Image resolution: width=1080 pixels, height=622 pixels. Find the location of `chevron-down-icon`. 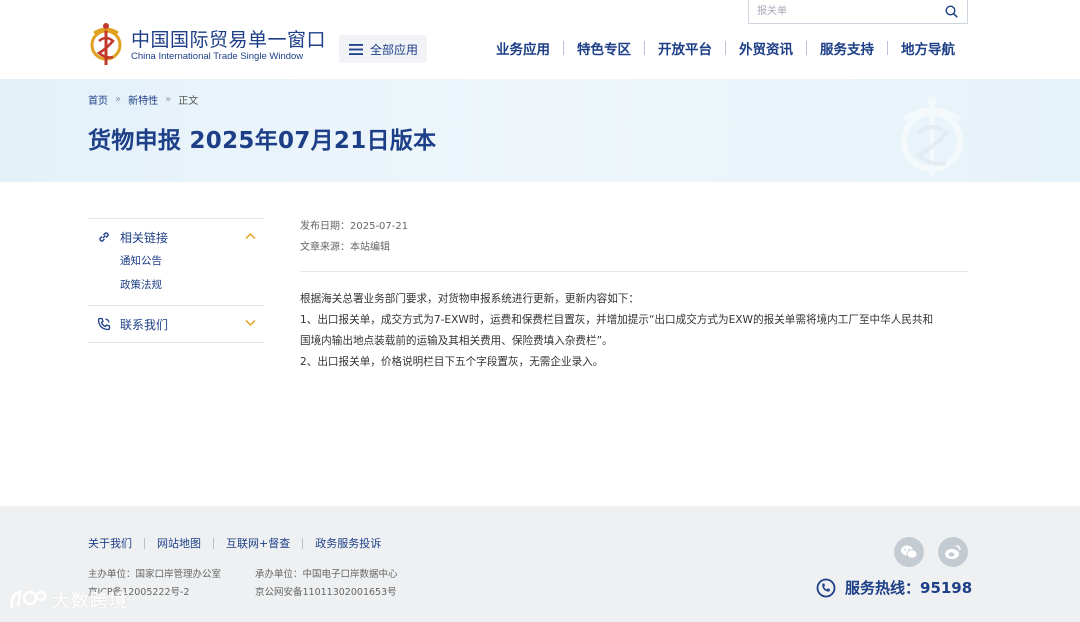

chevron-down-icon is located at coordinates (250, 323).